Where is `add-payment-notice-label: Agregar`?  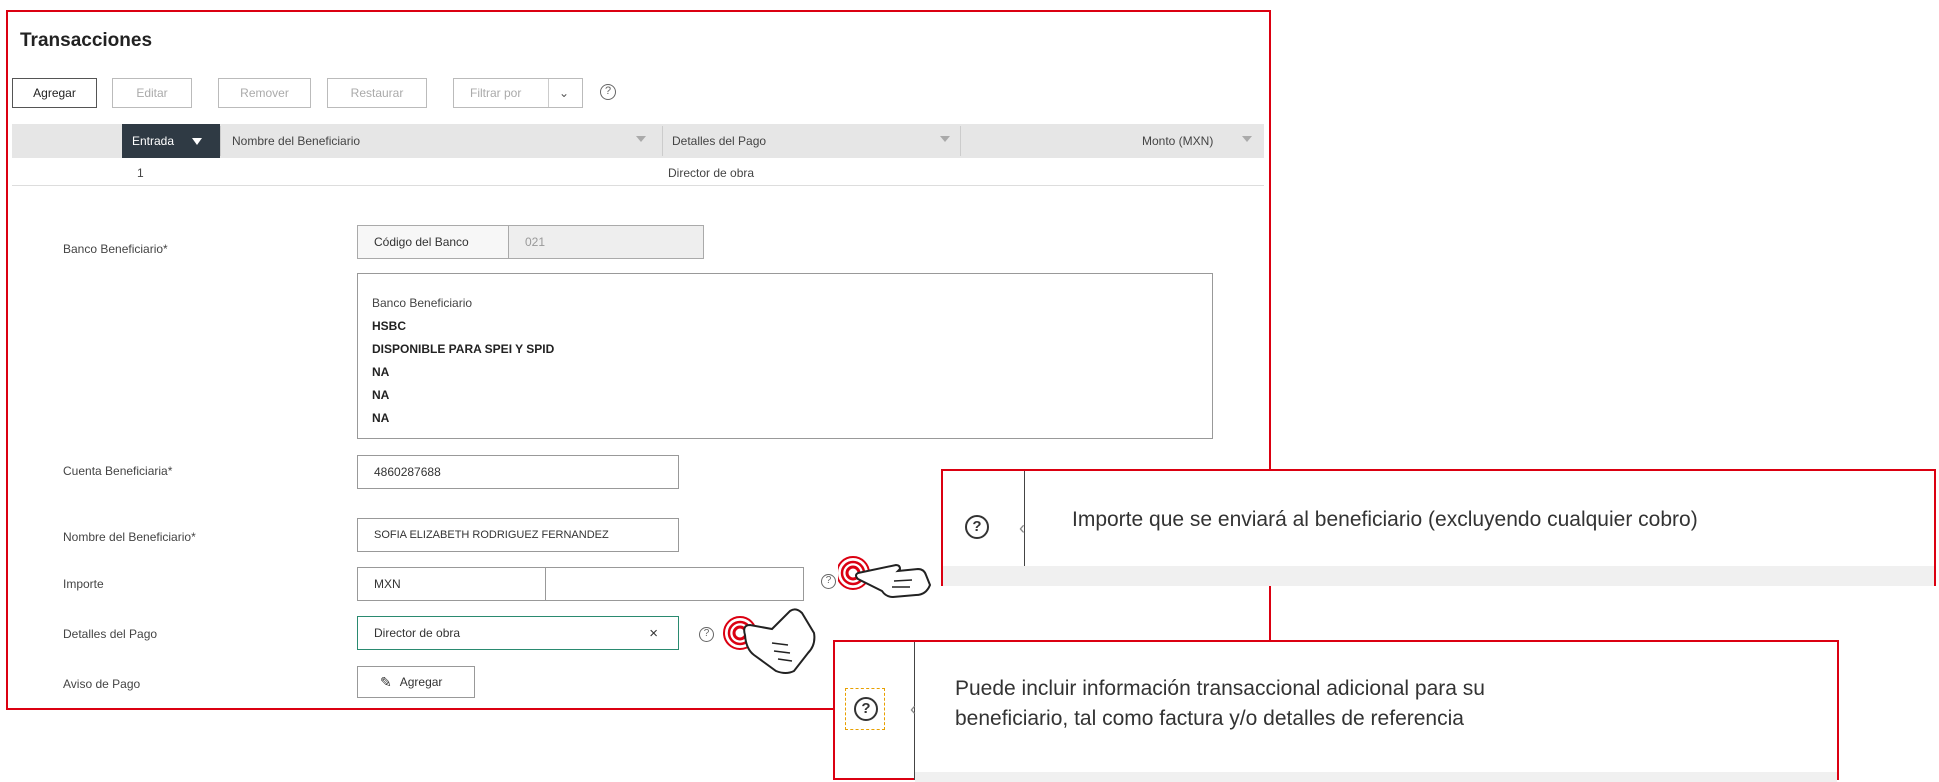 add-payment-notice-label: Agregar is located at coordinates (421, 682).